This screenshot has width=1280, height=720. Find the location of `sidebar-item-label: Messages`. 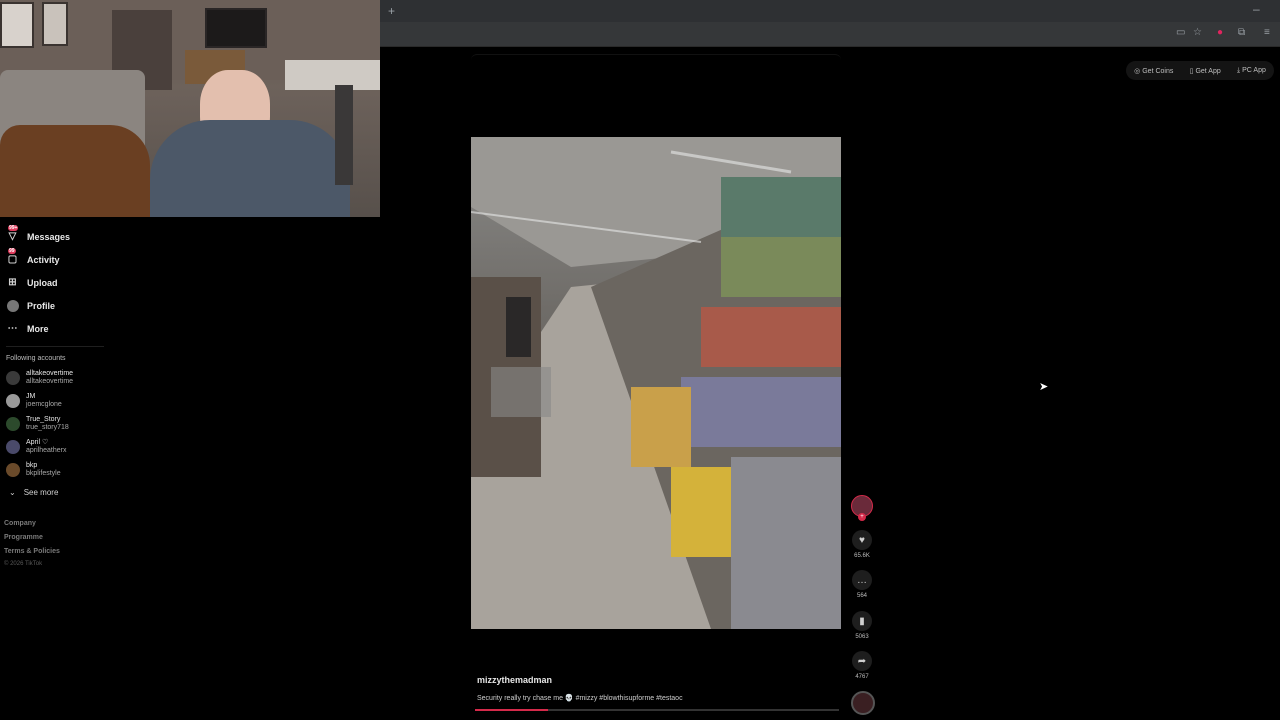

sidebar-item-label: Messages is located at coordinates (49, 236).